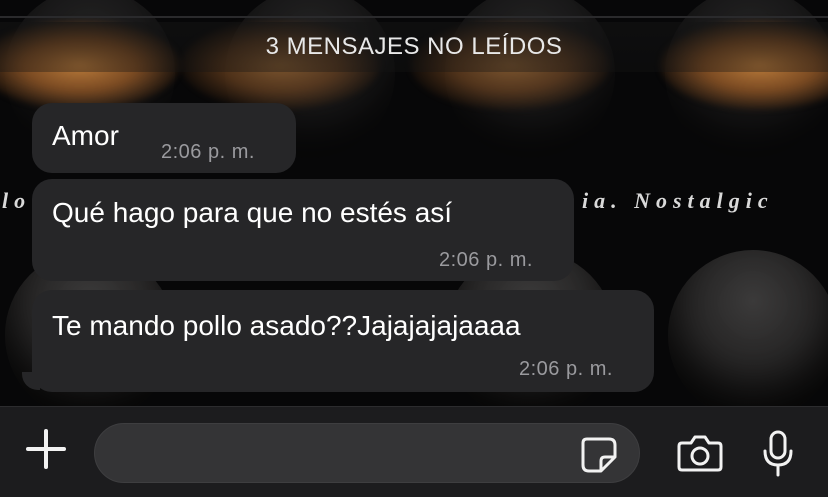  What do you see at coordinates (252, 212) in the screenshot?
I see `message-text: Qué hago para que no estés así` at bounding box center [252, 212].